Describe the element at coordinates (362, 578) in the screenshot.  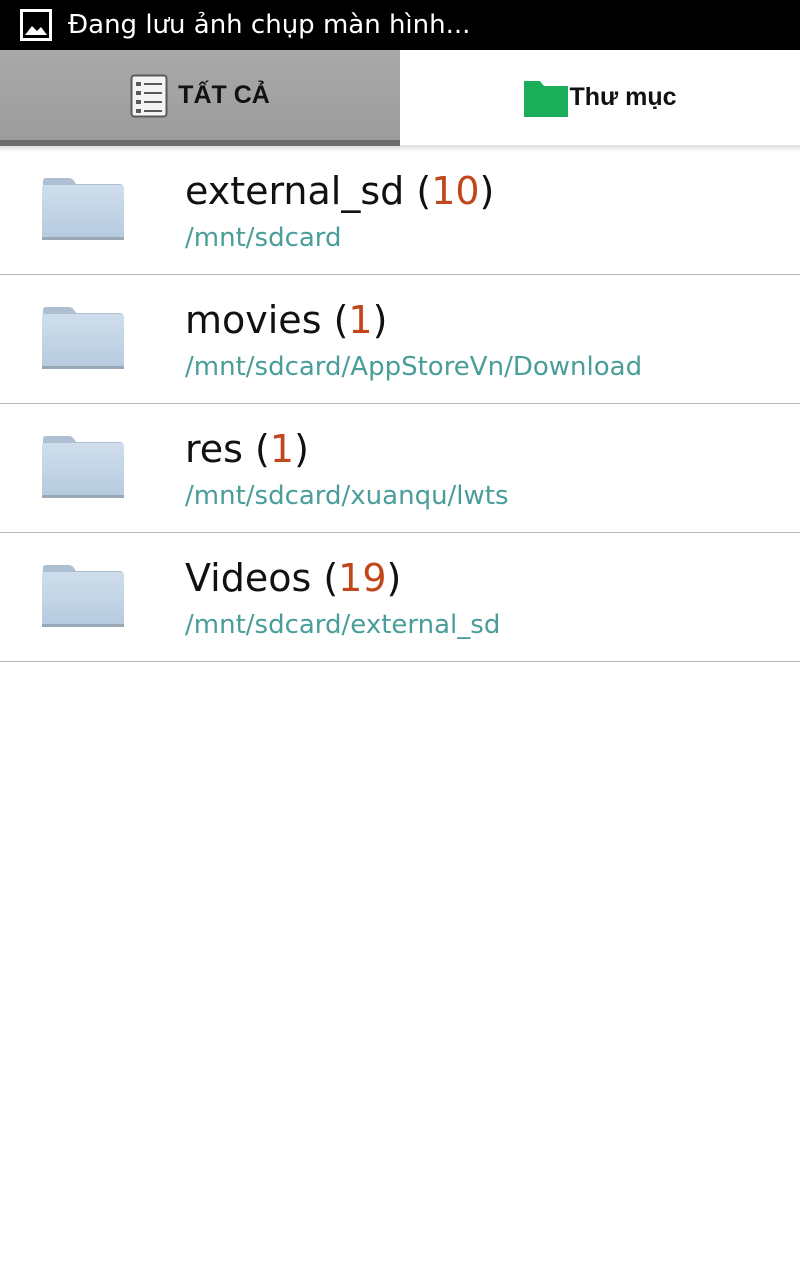
I see `folder-count: 19` at that location.